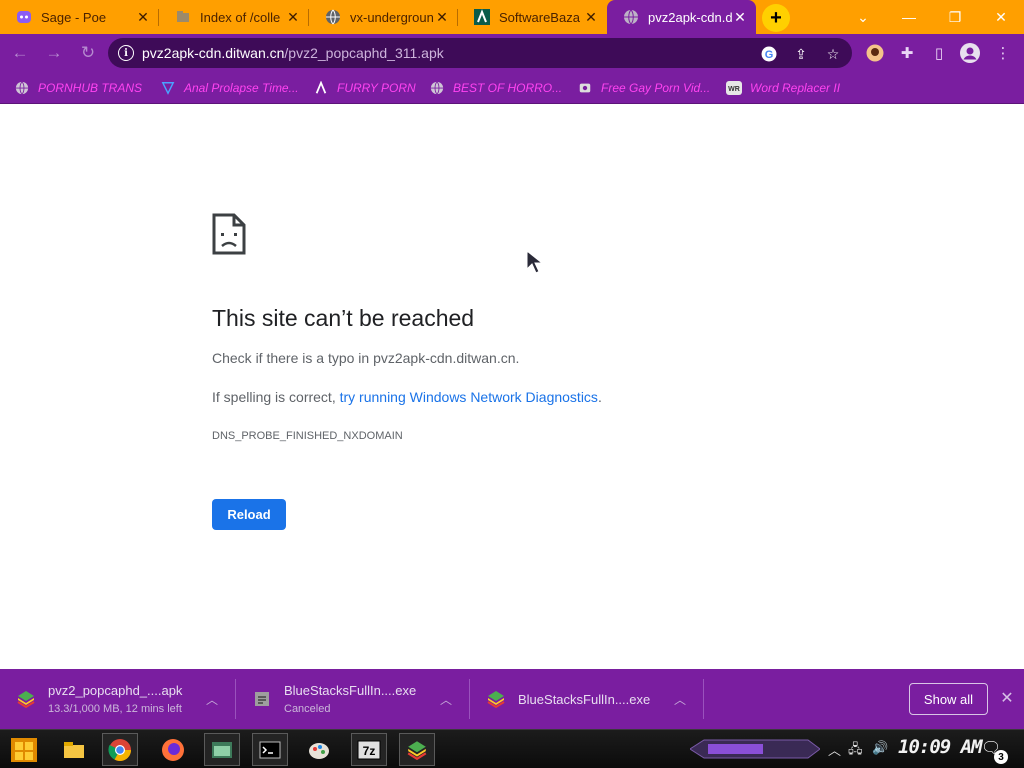 The height and width of the screenshot is (768, 1024). What do you see at coordinates (364, 53) in the screenshot?
I see `url-path: /pvz2_popcaphd_311.apk` at bounding box center [364, 53].